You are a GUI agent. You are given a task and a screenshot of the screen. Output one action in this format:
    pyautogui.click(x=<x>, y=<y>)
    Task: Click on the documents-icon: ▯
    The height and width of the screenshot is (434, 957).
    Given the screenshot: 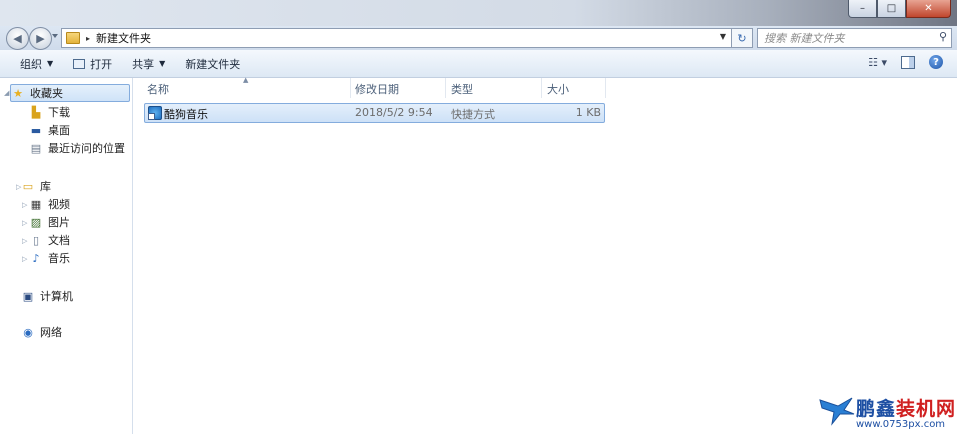 What is the action you would take?
    pyautogui.click(x=36, y=240)
    